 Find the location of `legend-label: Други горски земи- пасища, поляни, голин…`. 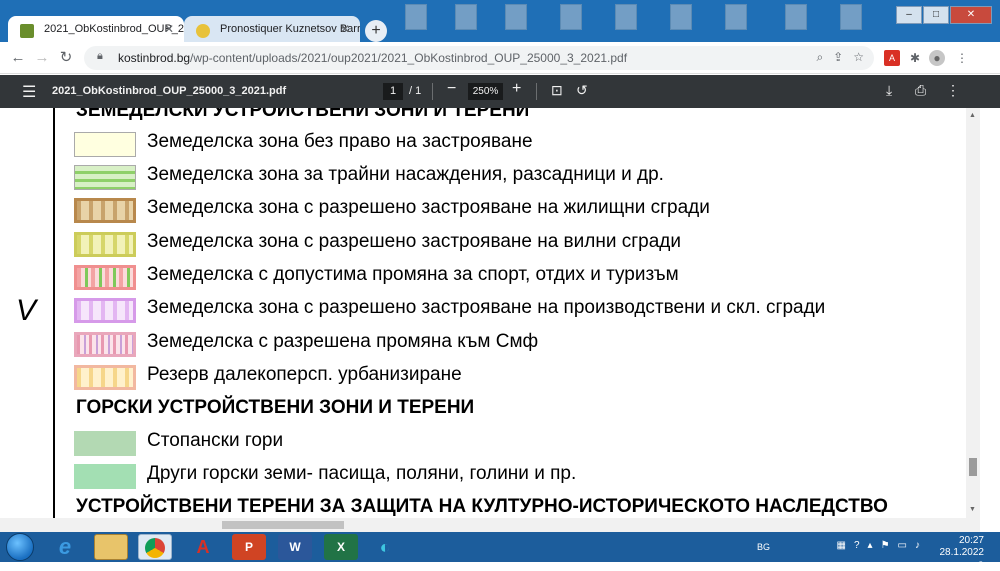

legend-label: Други горски земи- пасища, поляни, голин… is located at coordinates (362, 473).